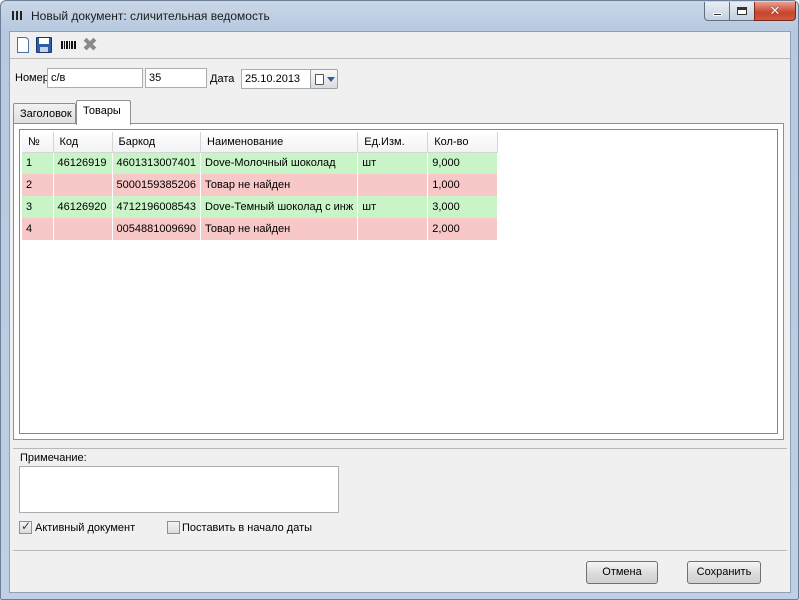 This screenshot has height=600, width=799. I want to click on cell-barcode: 4712196008543, so click(157, 207).